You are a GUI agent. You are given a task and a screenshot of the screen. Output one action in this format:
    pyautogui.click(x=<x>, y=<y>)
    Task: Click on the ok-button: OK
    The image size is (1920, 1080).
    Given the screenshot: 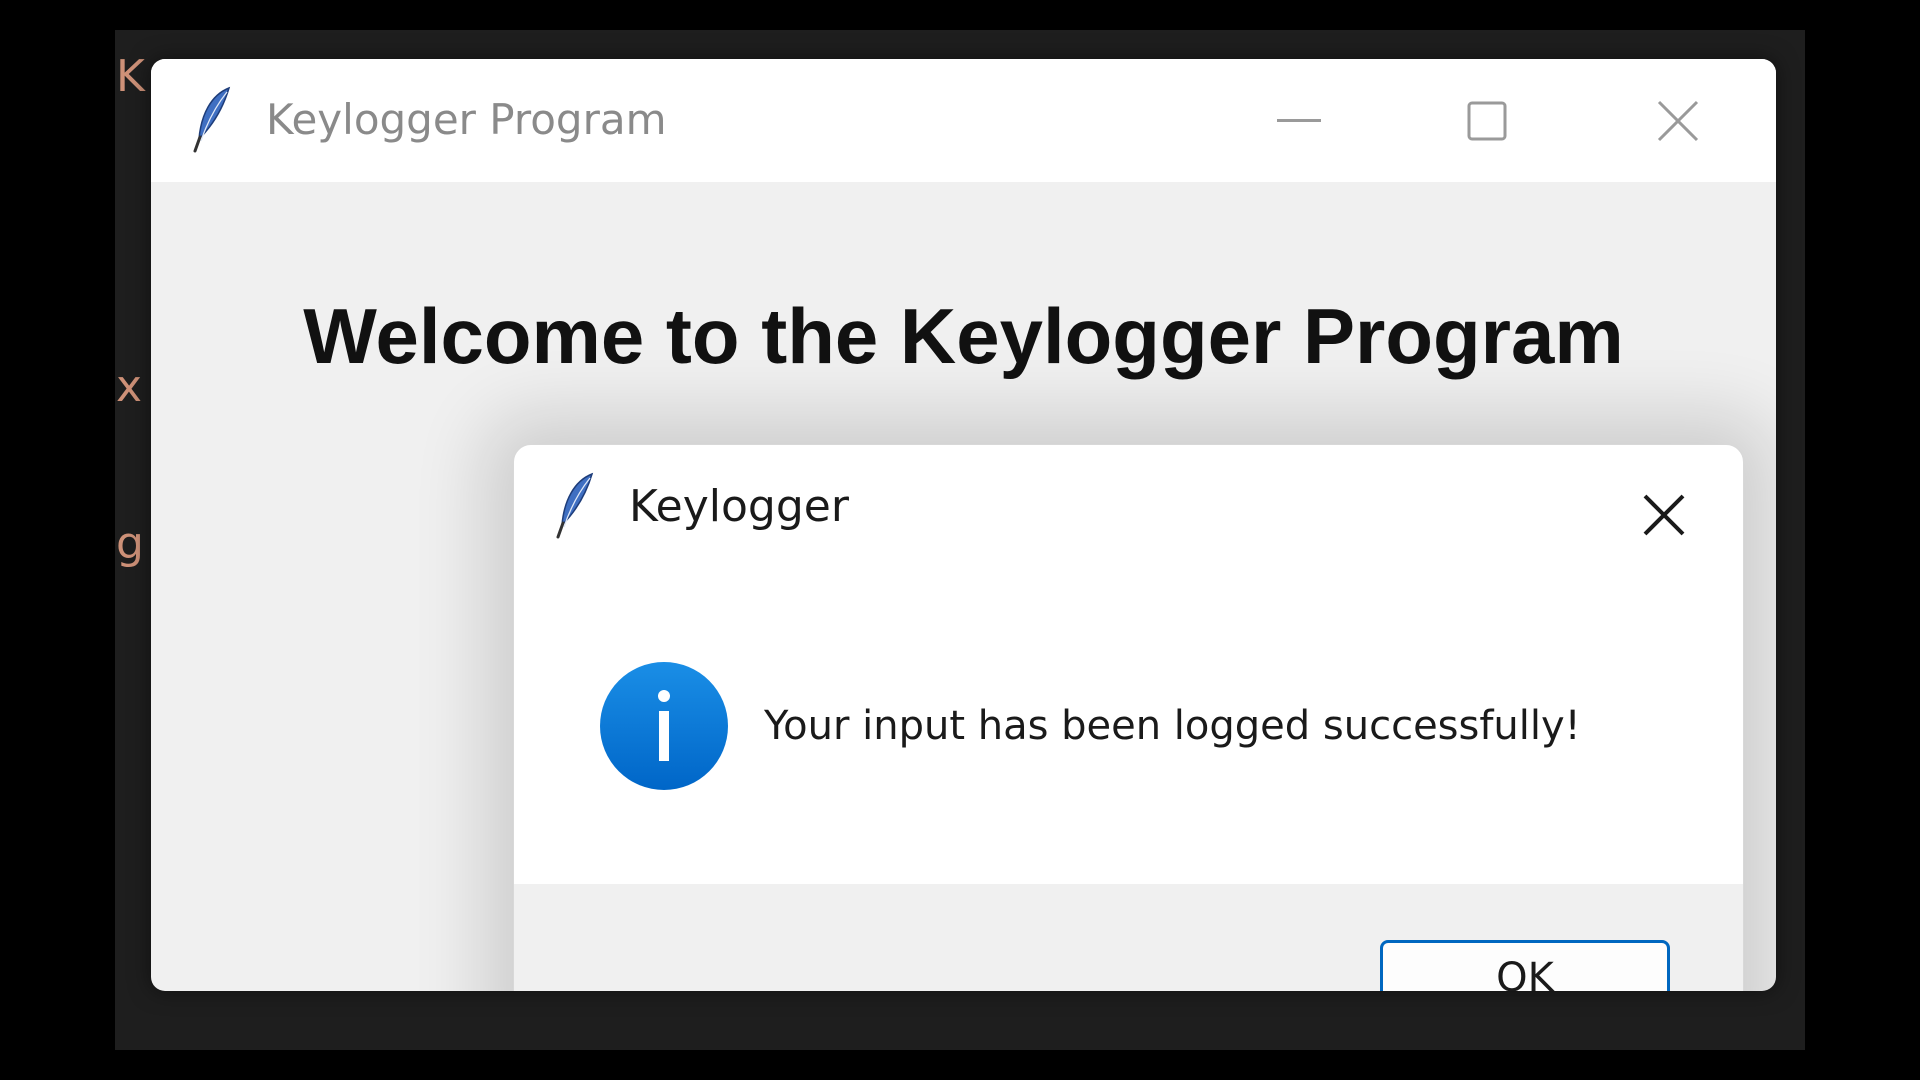 What is the action you would take?
    pyautogui.click(x=1525, y=965)
    